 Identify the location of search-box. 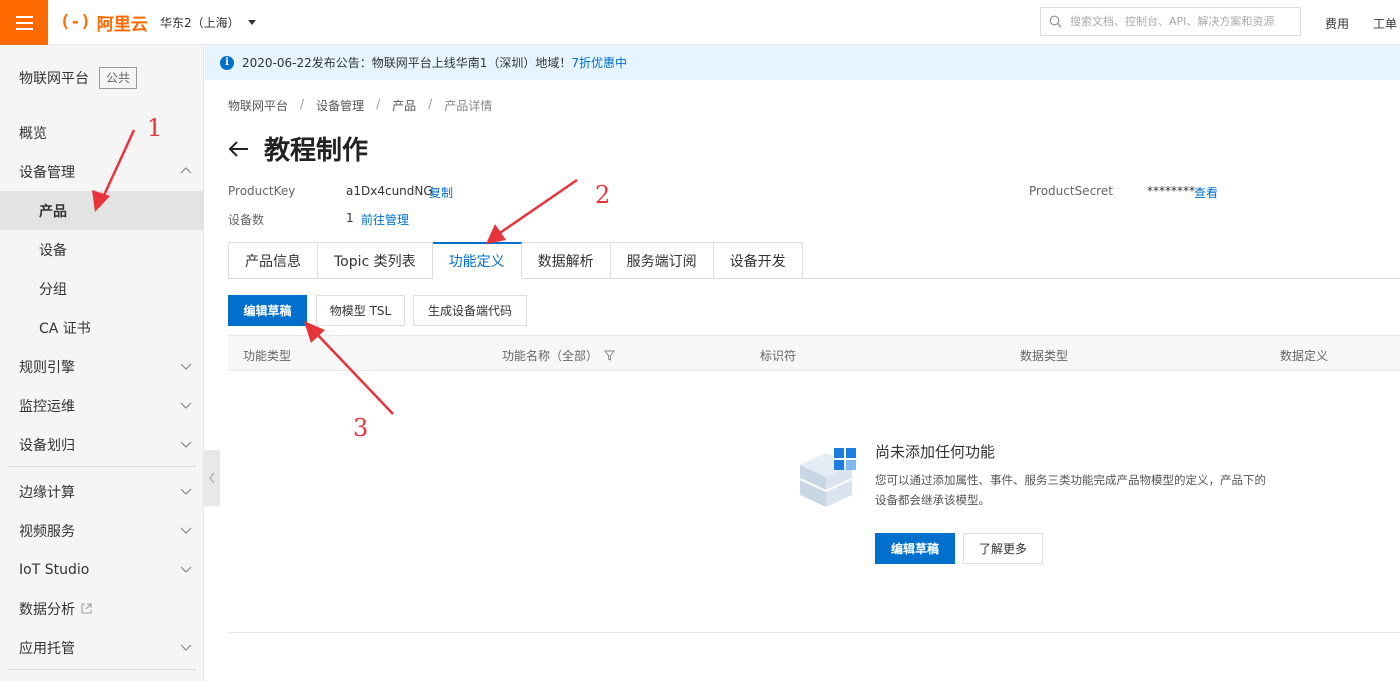
(1170, 21).